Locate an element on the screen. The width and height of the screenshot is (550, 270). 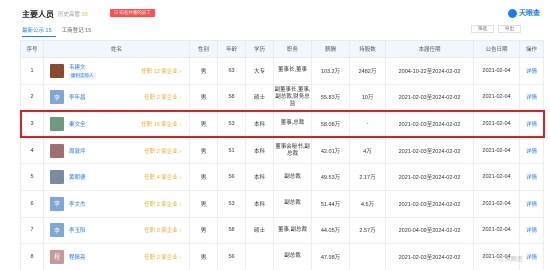
person-name-link: 李文杰 is located at coordinates (77, 204).